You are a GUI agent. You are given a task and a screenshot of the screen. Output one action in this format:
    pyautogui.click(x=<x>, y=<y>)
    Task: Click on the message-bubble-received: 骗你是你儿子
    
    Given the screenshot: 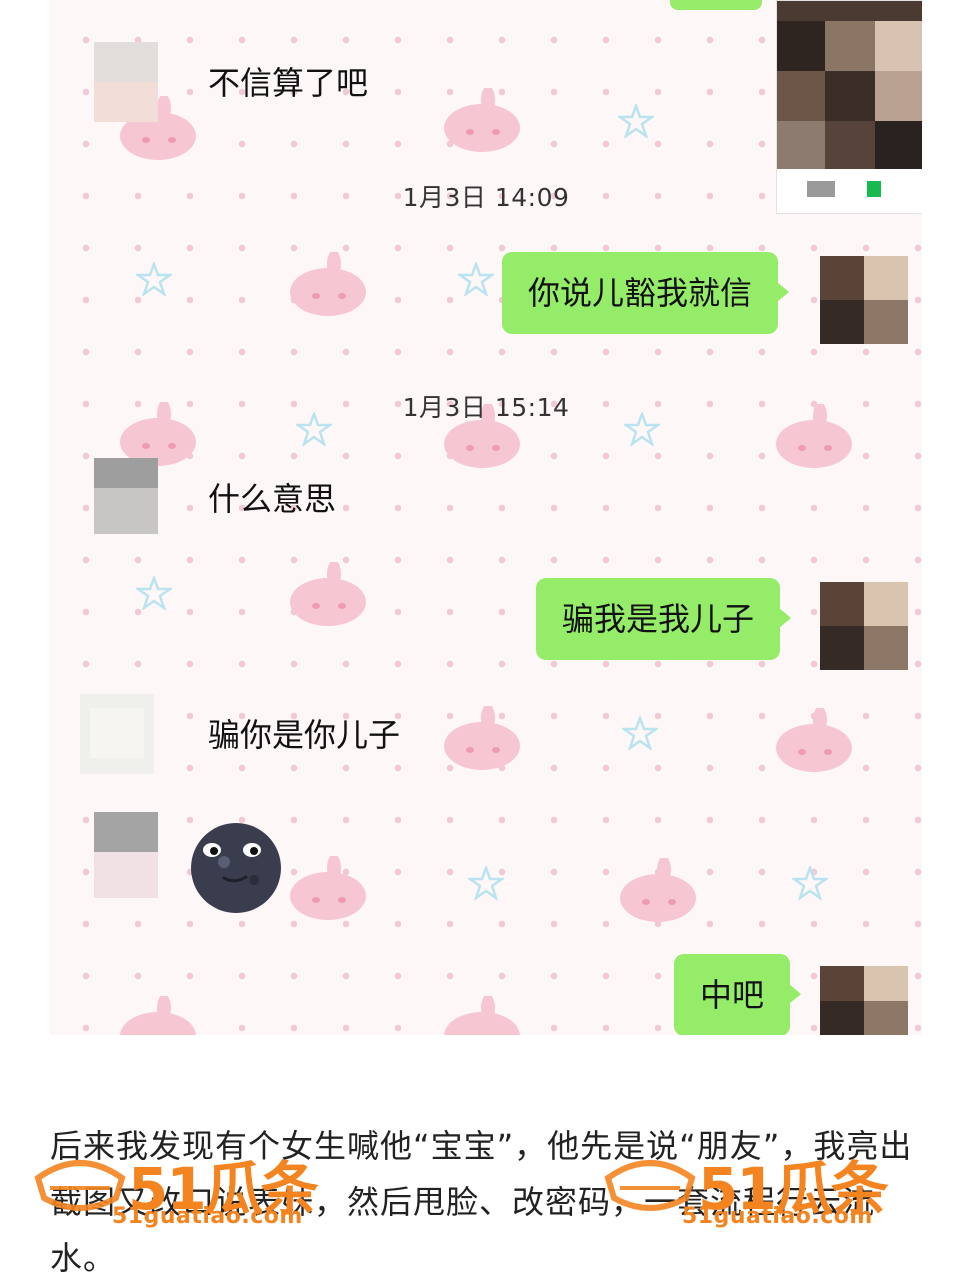 What is the action you would take?
    pyautogui.click(x=307, y=735)
    